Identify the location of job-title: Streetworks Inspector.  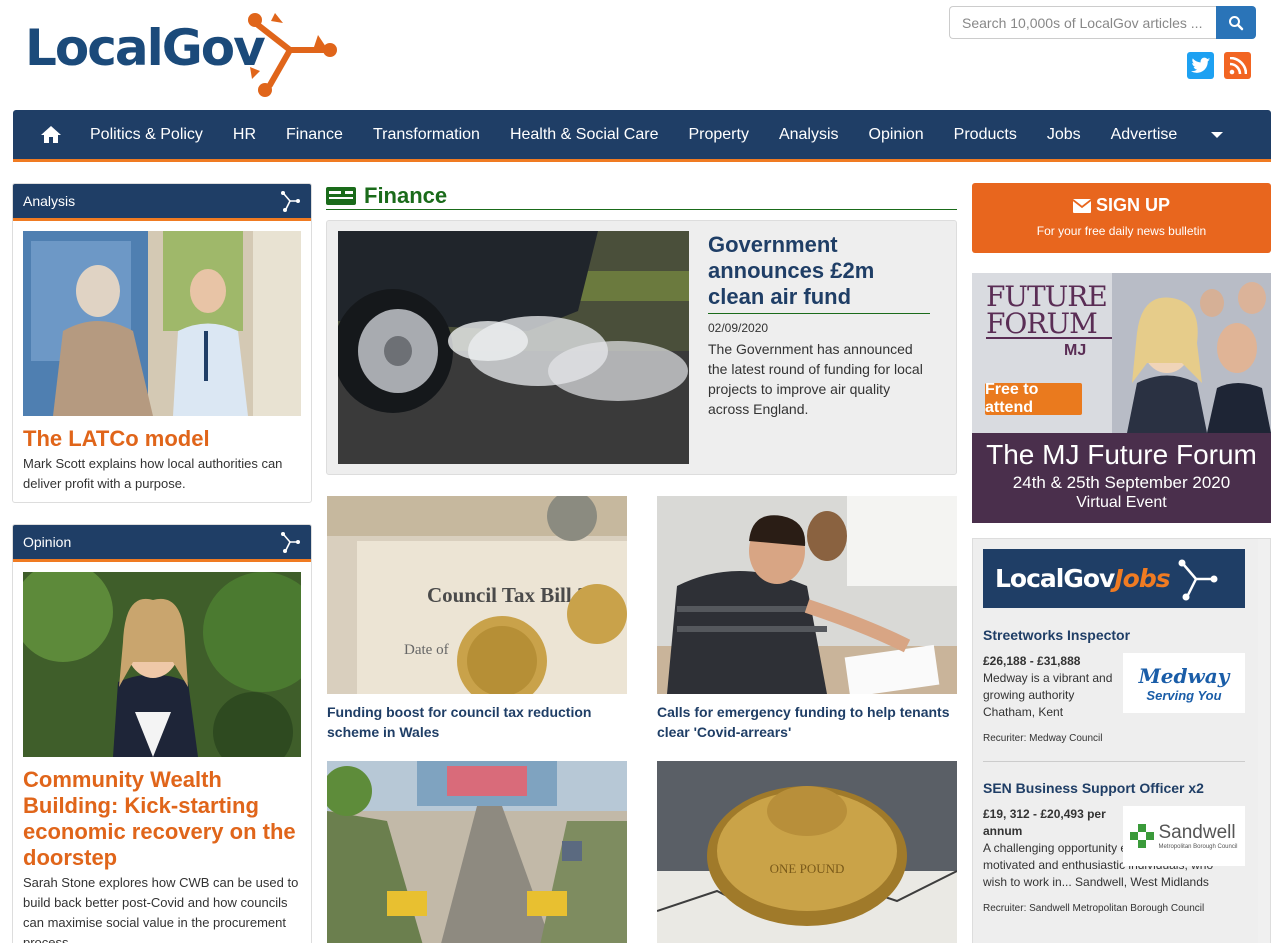
(1114, 635).